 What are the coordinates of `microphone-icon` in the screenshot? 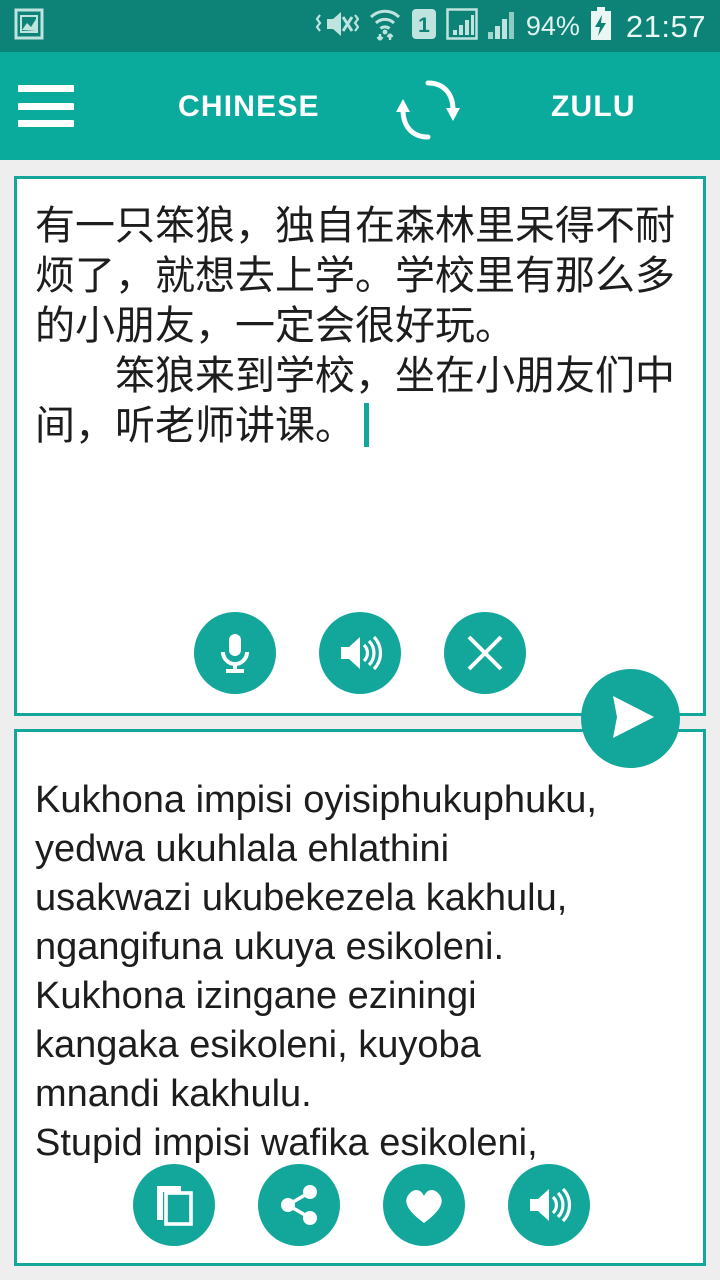 It's located at (235, 653).